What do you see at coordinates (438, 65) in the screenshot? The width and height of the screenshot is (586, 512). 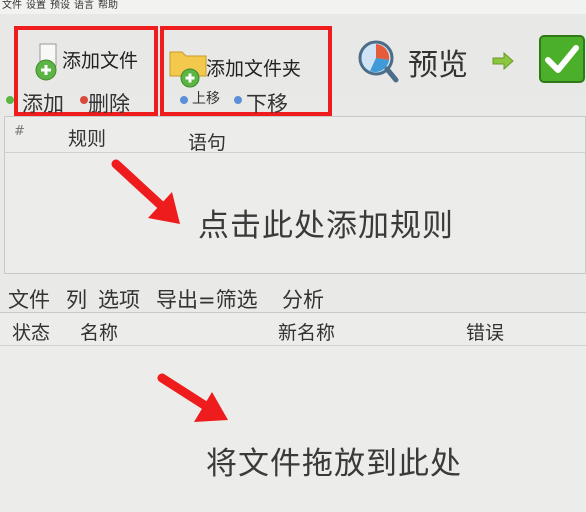 I see `preview-label: 预览` at bounding box center [438, 65].